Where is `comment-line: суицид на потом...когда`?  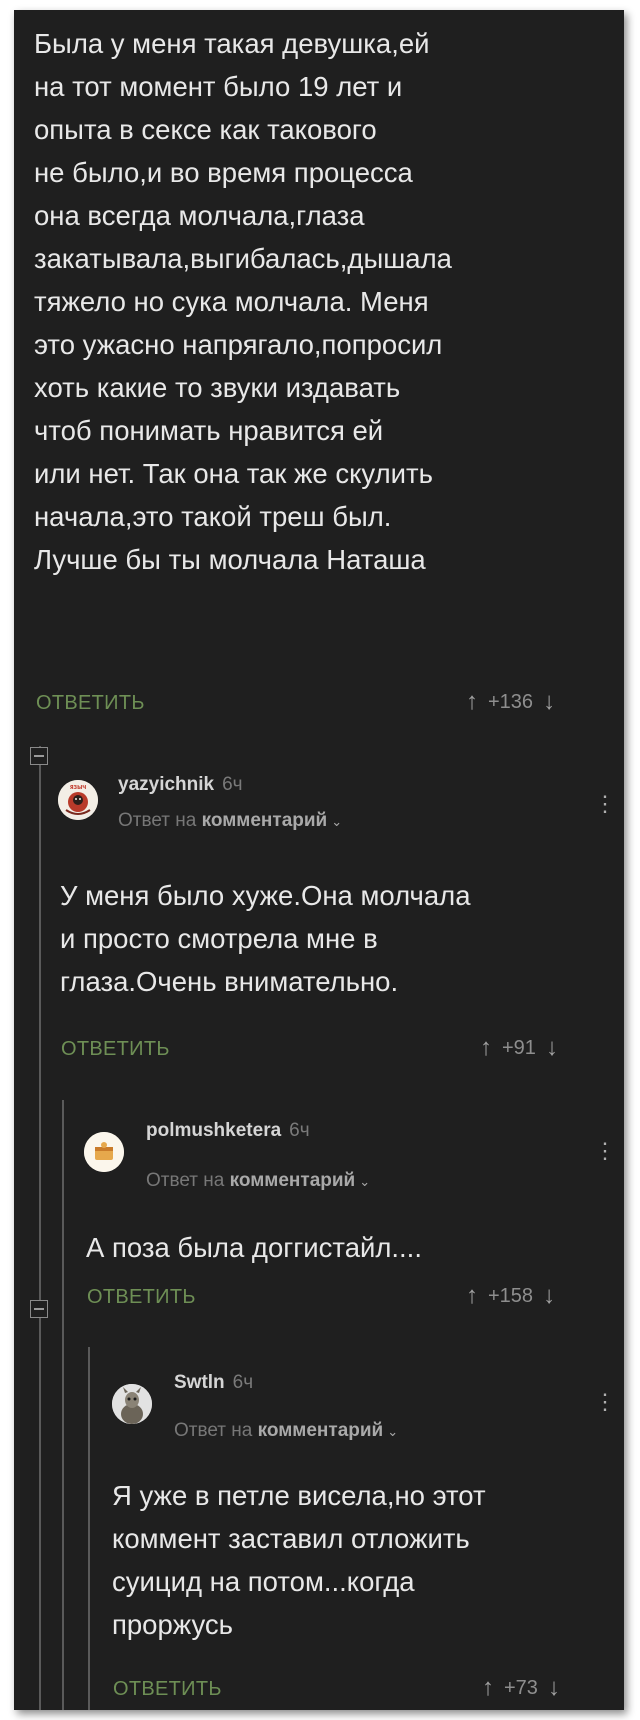
comment-line: суицид на потом...когда is located at coordinates (263, 1581).